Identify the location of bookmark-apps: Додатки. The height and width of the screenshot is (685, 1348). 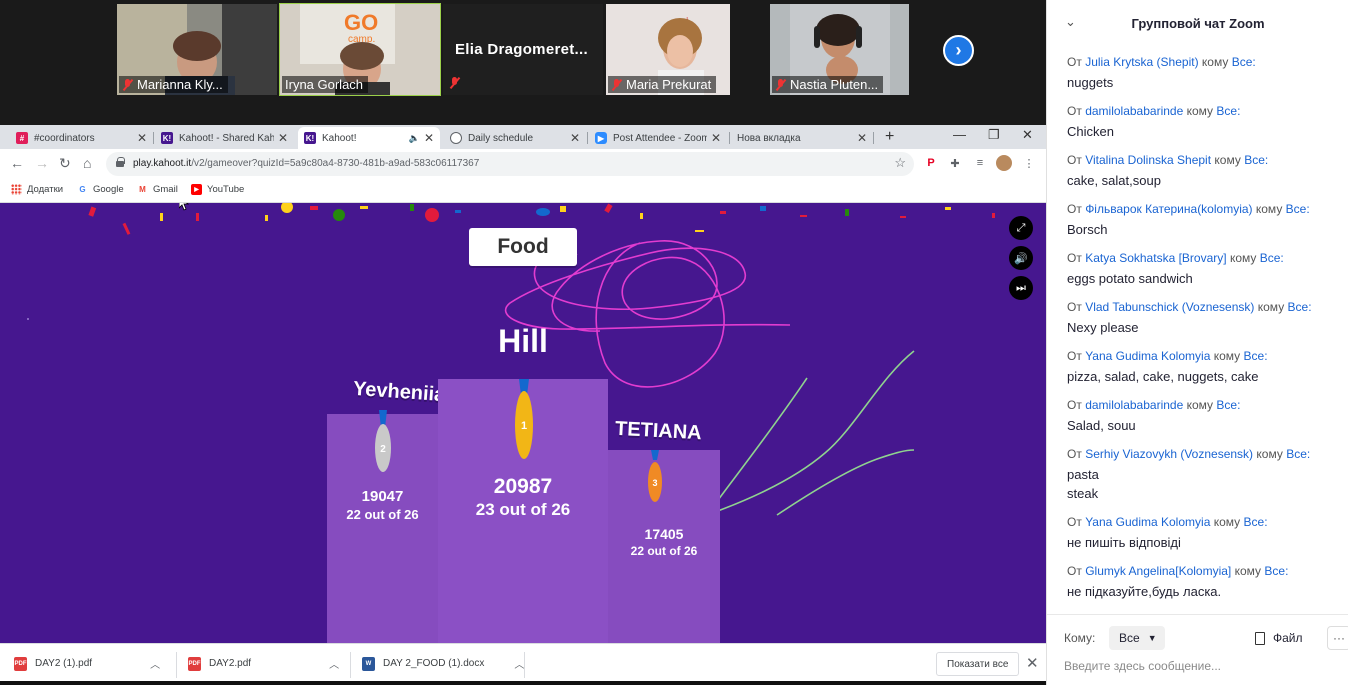
(37, 189).